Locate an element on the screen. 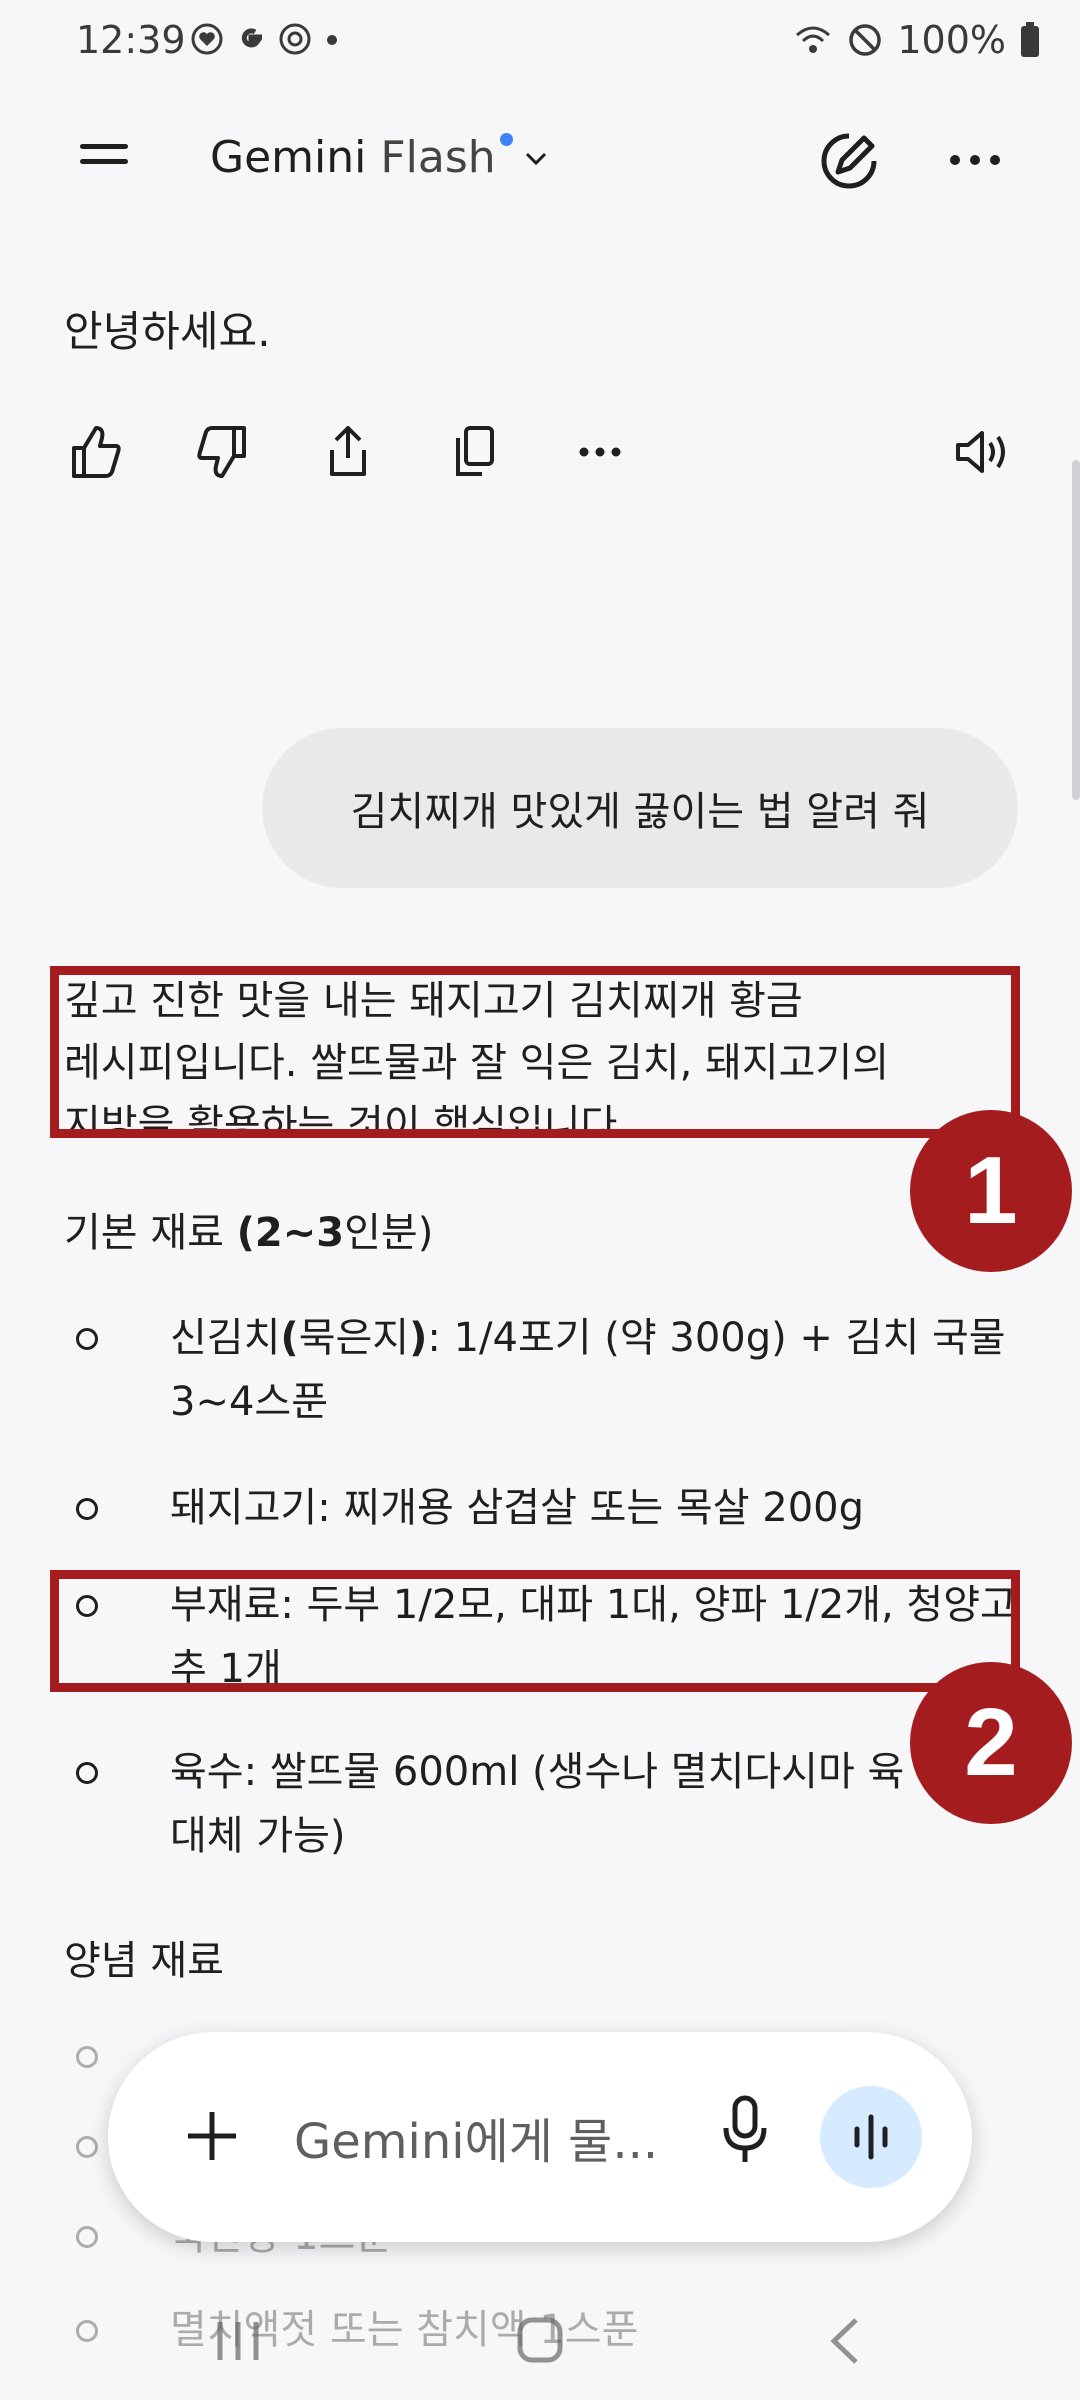  copy-icon is located at coordinates (474, 452).